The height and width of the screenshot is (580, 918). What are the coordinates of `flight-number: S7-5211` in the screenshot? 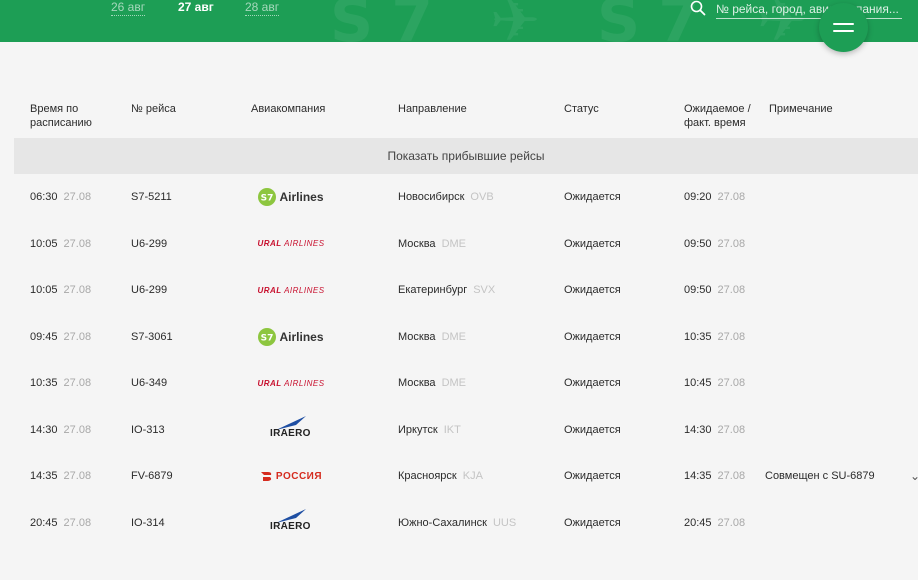 It's located at (151, 197).